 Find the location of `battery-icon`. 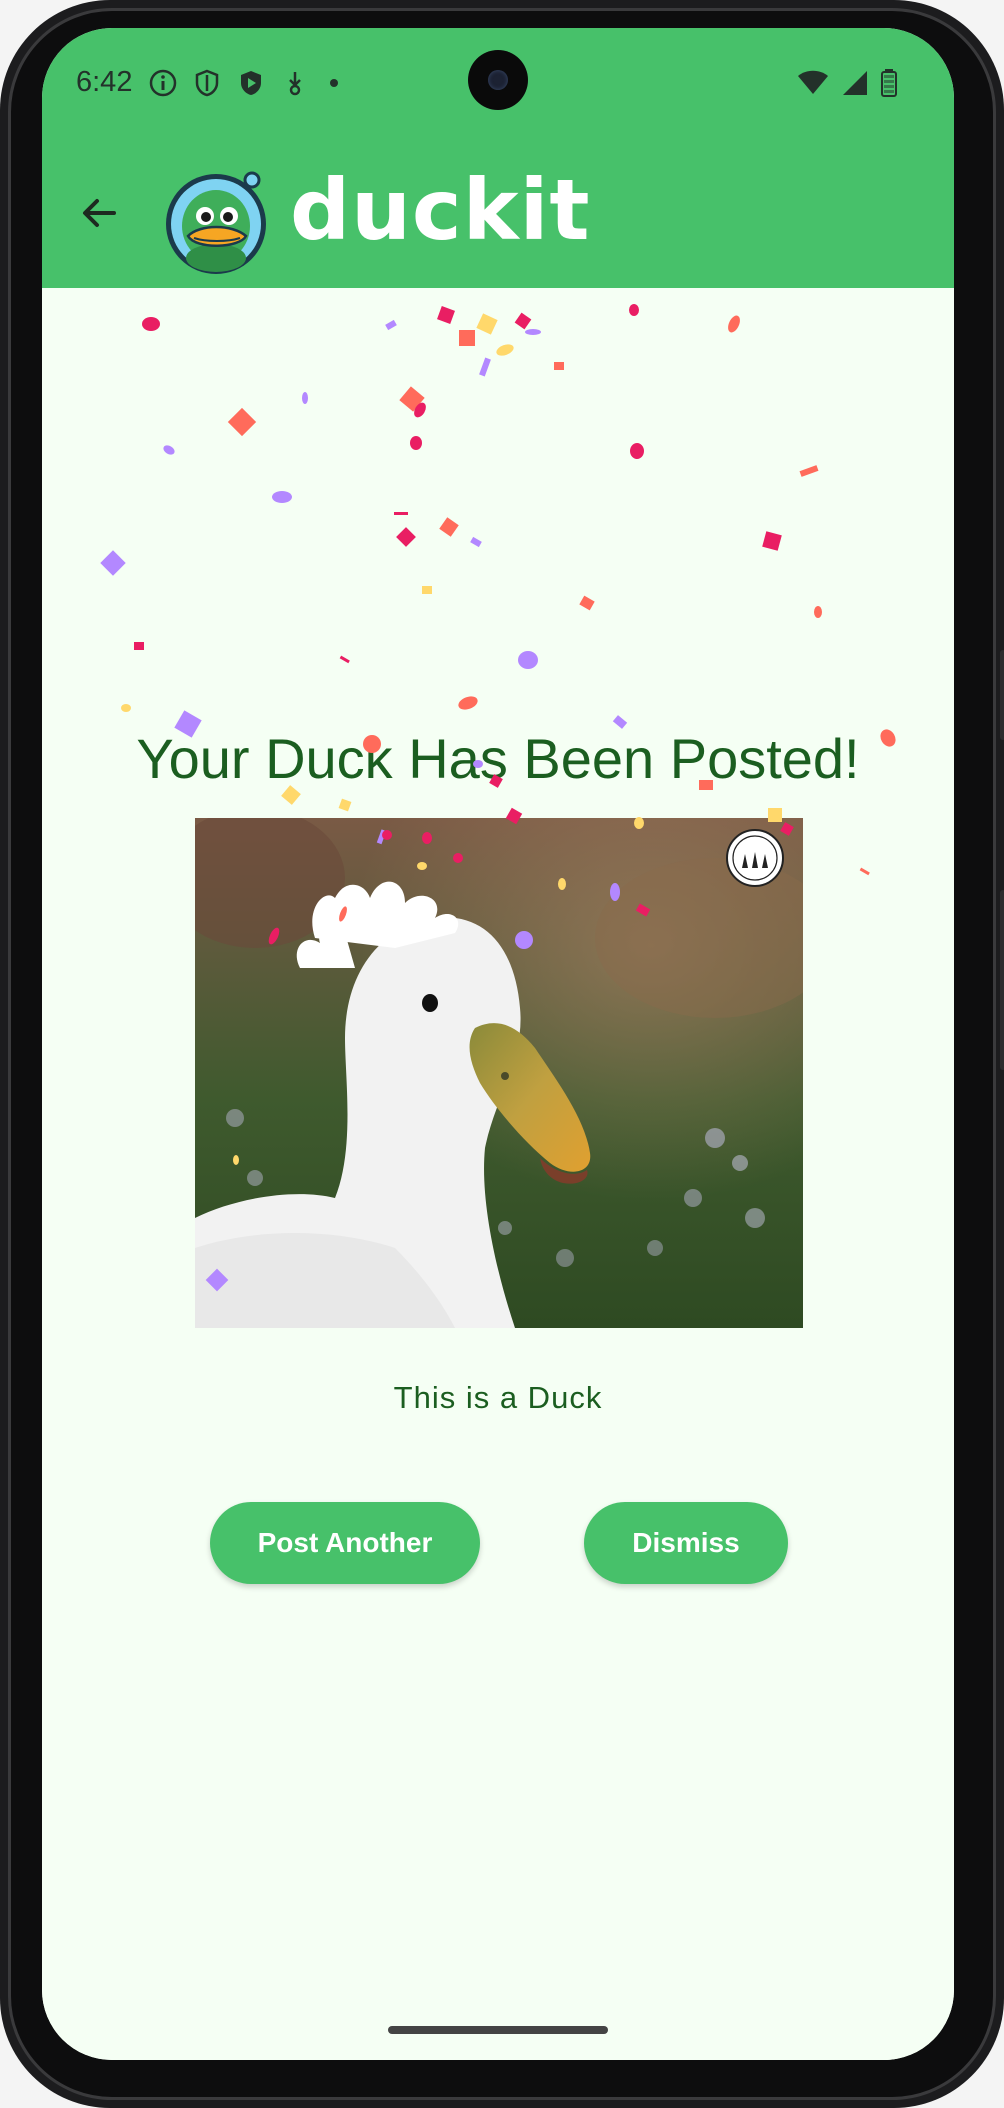

battery-icon is located at coordinates (889, 83).